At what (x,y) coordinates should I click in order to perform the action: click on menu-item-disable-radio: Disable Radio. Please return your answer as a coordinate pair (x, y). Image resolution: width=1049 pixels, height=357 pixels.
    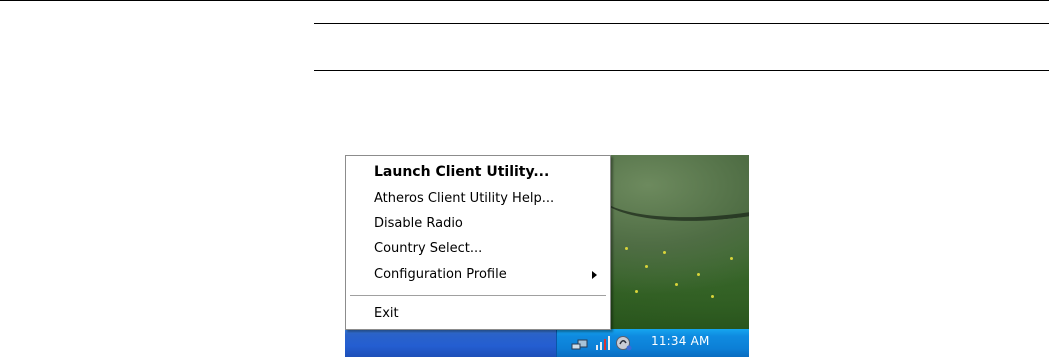
    Looking at the image, I should click on (478, 223).